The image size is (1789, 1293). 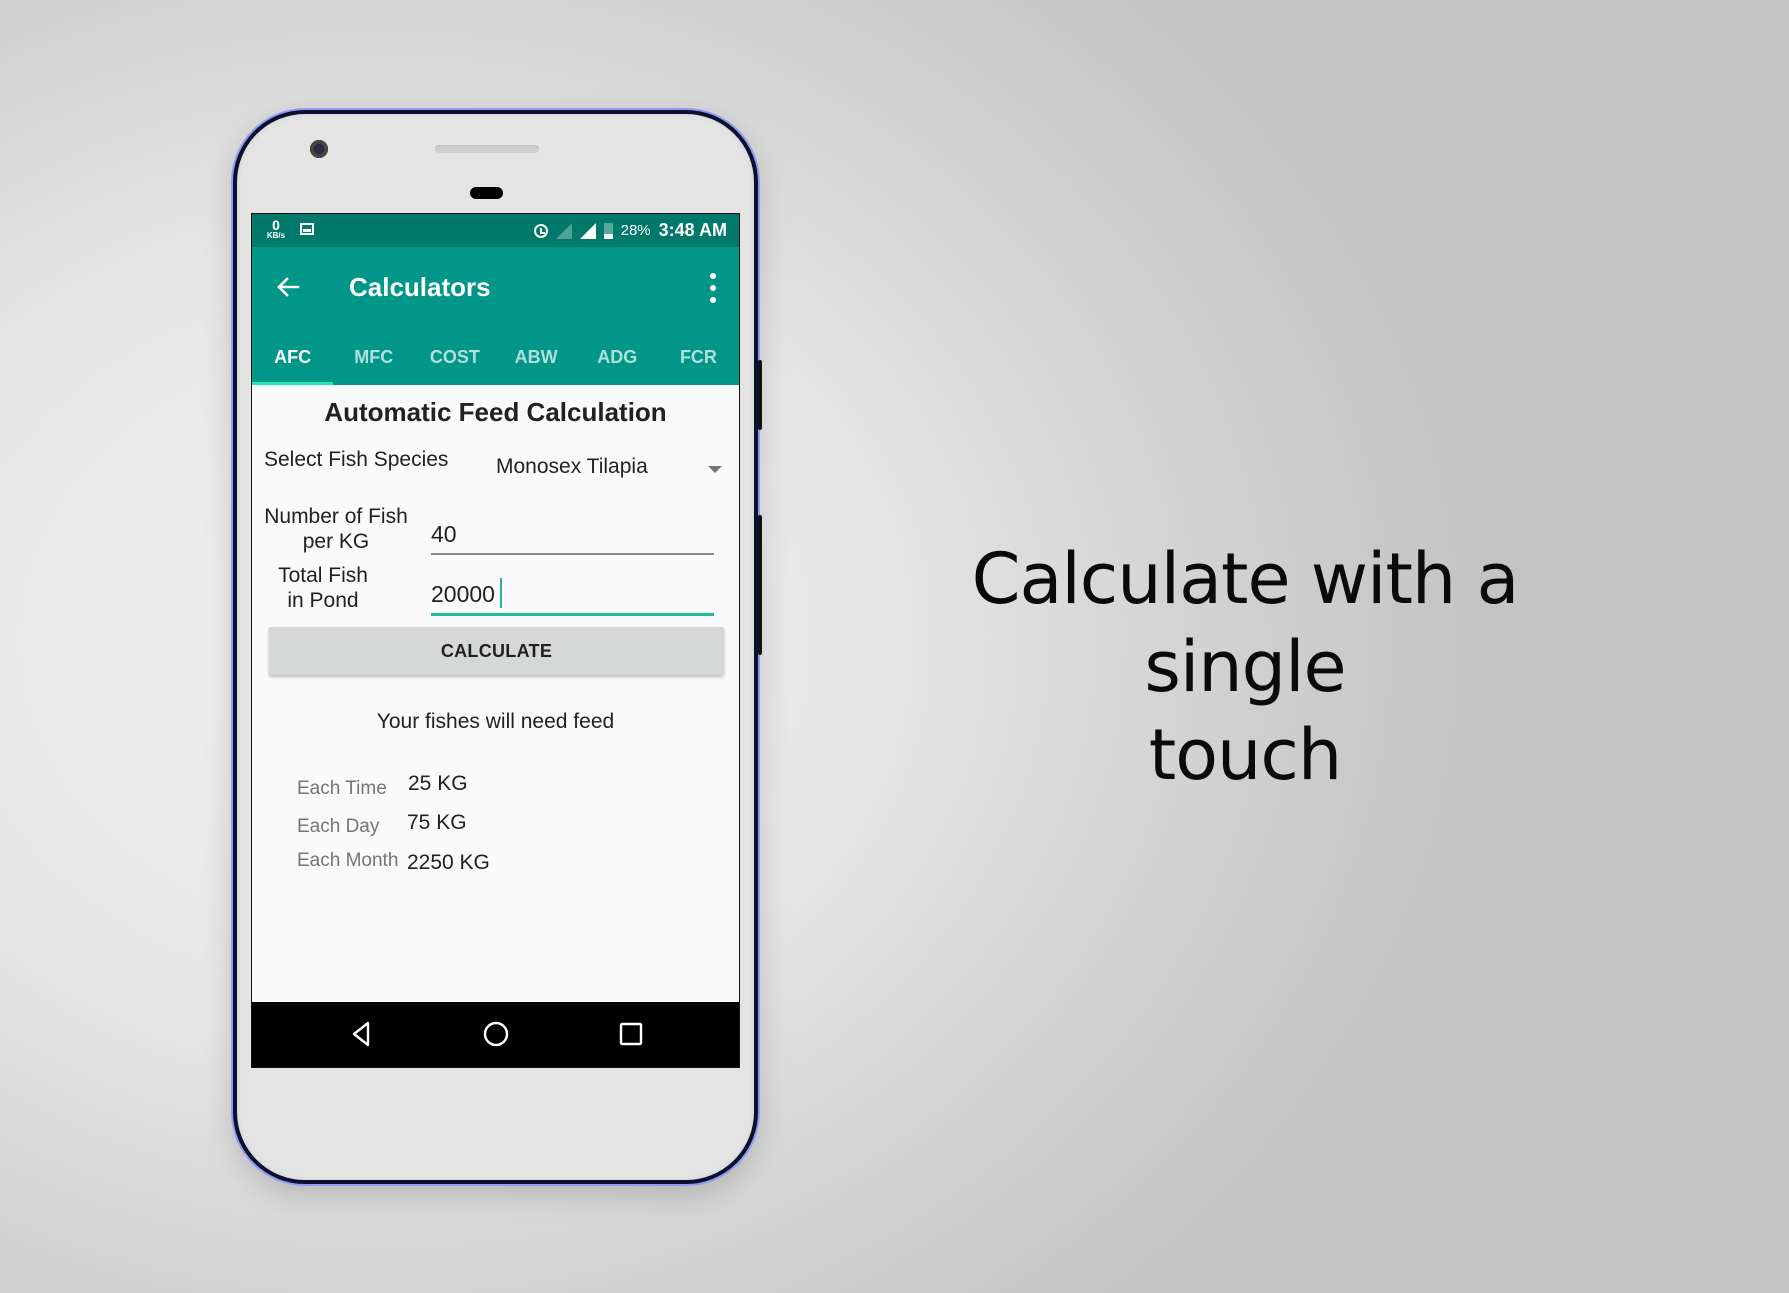 What do you see at coordinates (563, 230) in the screenshot?
I see `signal-empty-icon` at bounding box center [563, 230].